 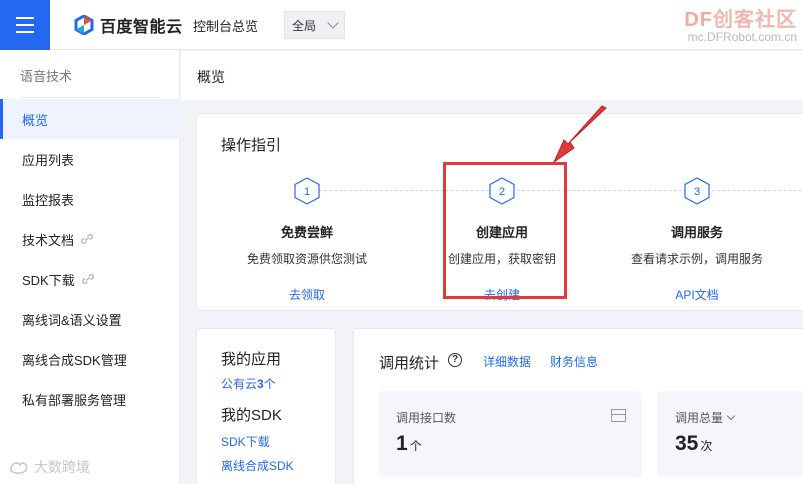 What do you see at coordinates (574, 361) in the screenshot?
I see `finance-info-link: 财务信息` at bounding box center [574, 361].